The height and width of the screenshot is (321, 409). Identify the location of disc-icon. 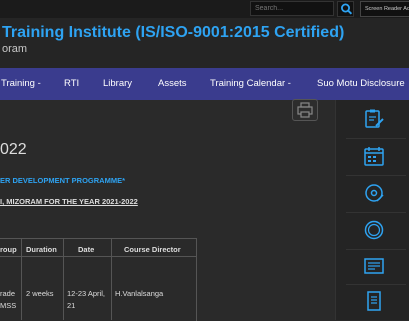
(374, 193).